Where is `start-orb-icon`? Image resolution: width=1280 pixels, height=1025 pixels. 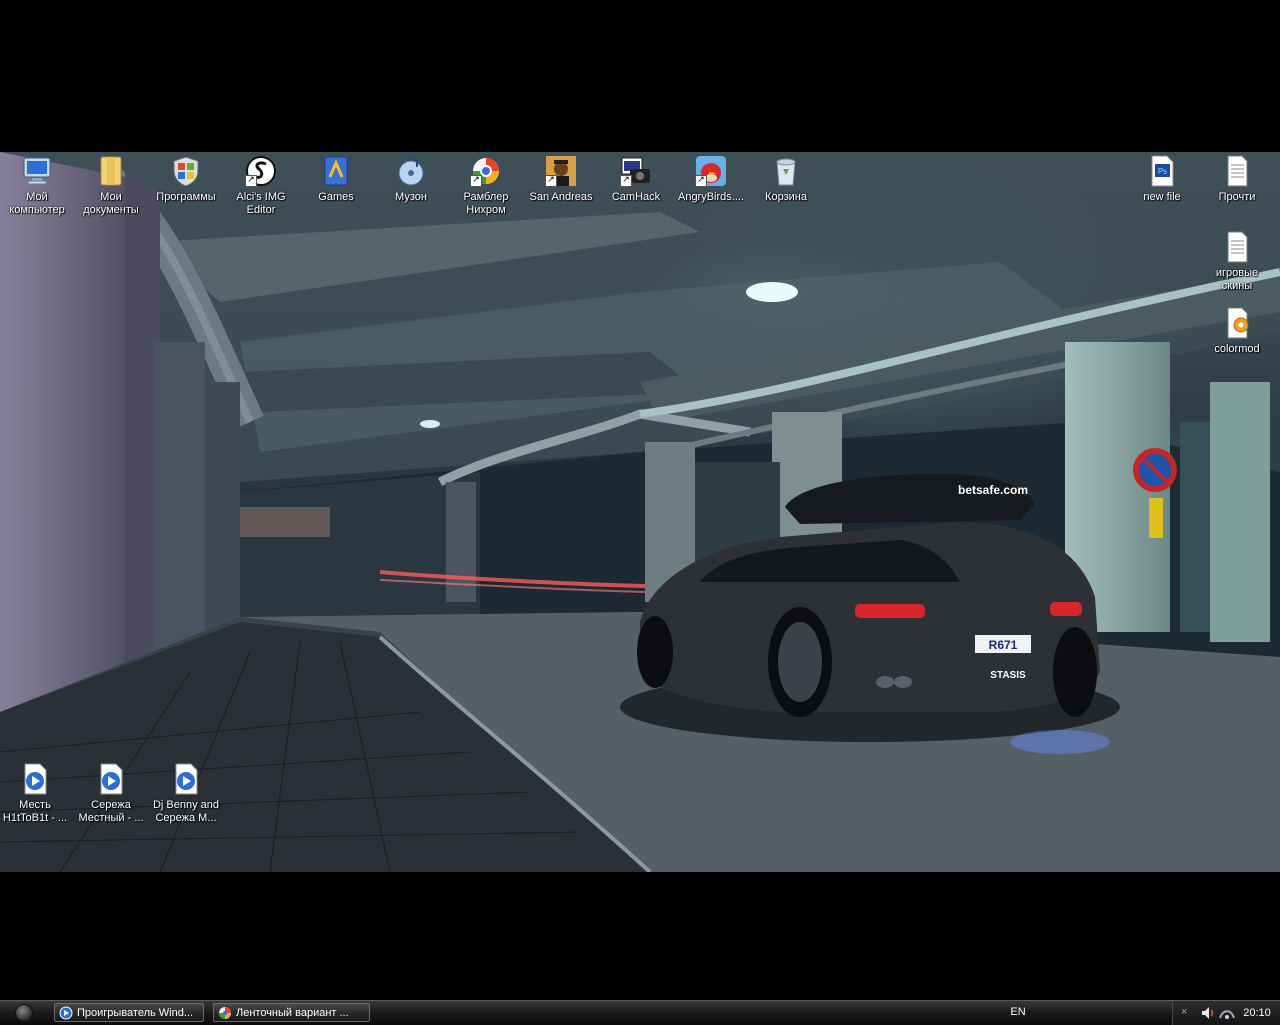 start-orb-icon is located at coordinates (24, 1013).